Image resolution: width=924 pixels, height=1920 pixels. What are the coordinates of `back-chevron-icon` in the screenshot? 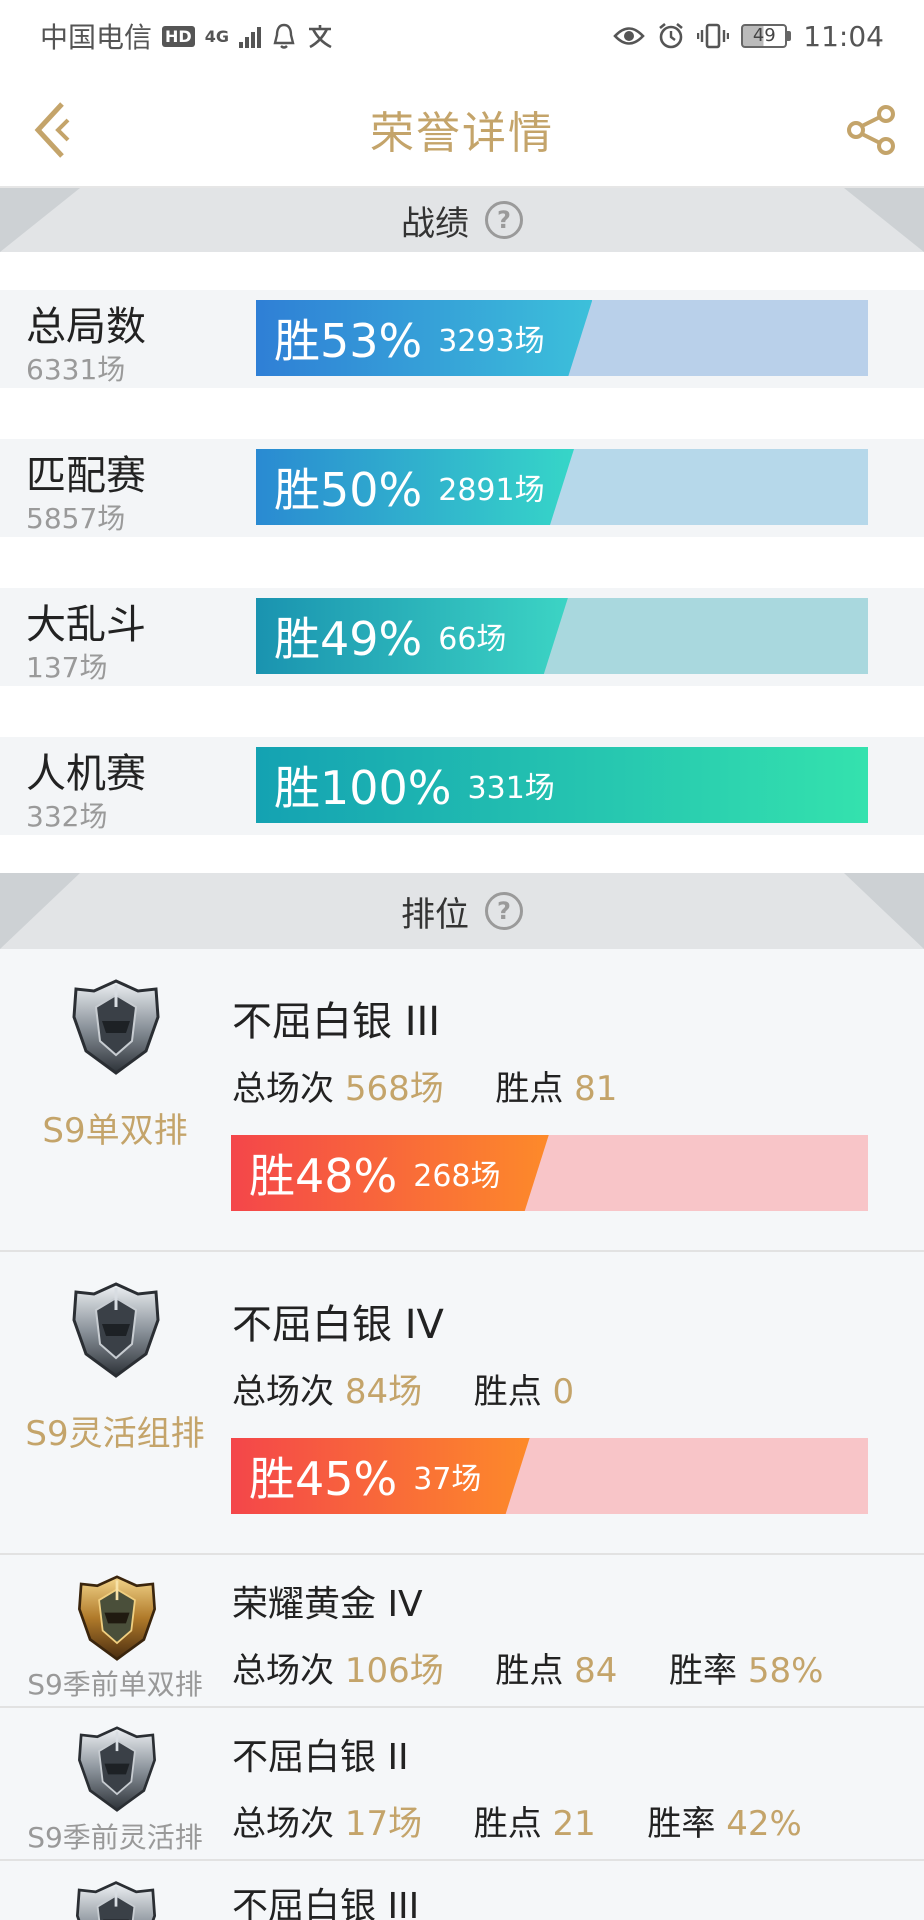 It's located at (56, 130).